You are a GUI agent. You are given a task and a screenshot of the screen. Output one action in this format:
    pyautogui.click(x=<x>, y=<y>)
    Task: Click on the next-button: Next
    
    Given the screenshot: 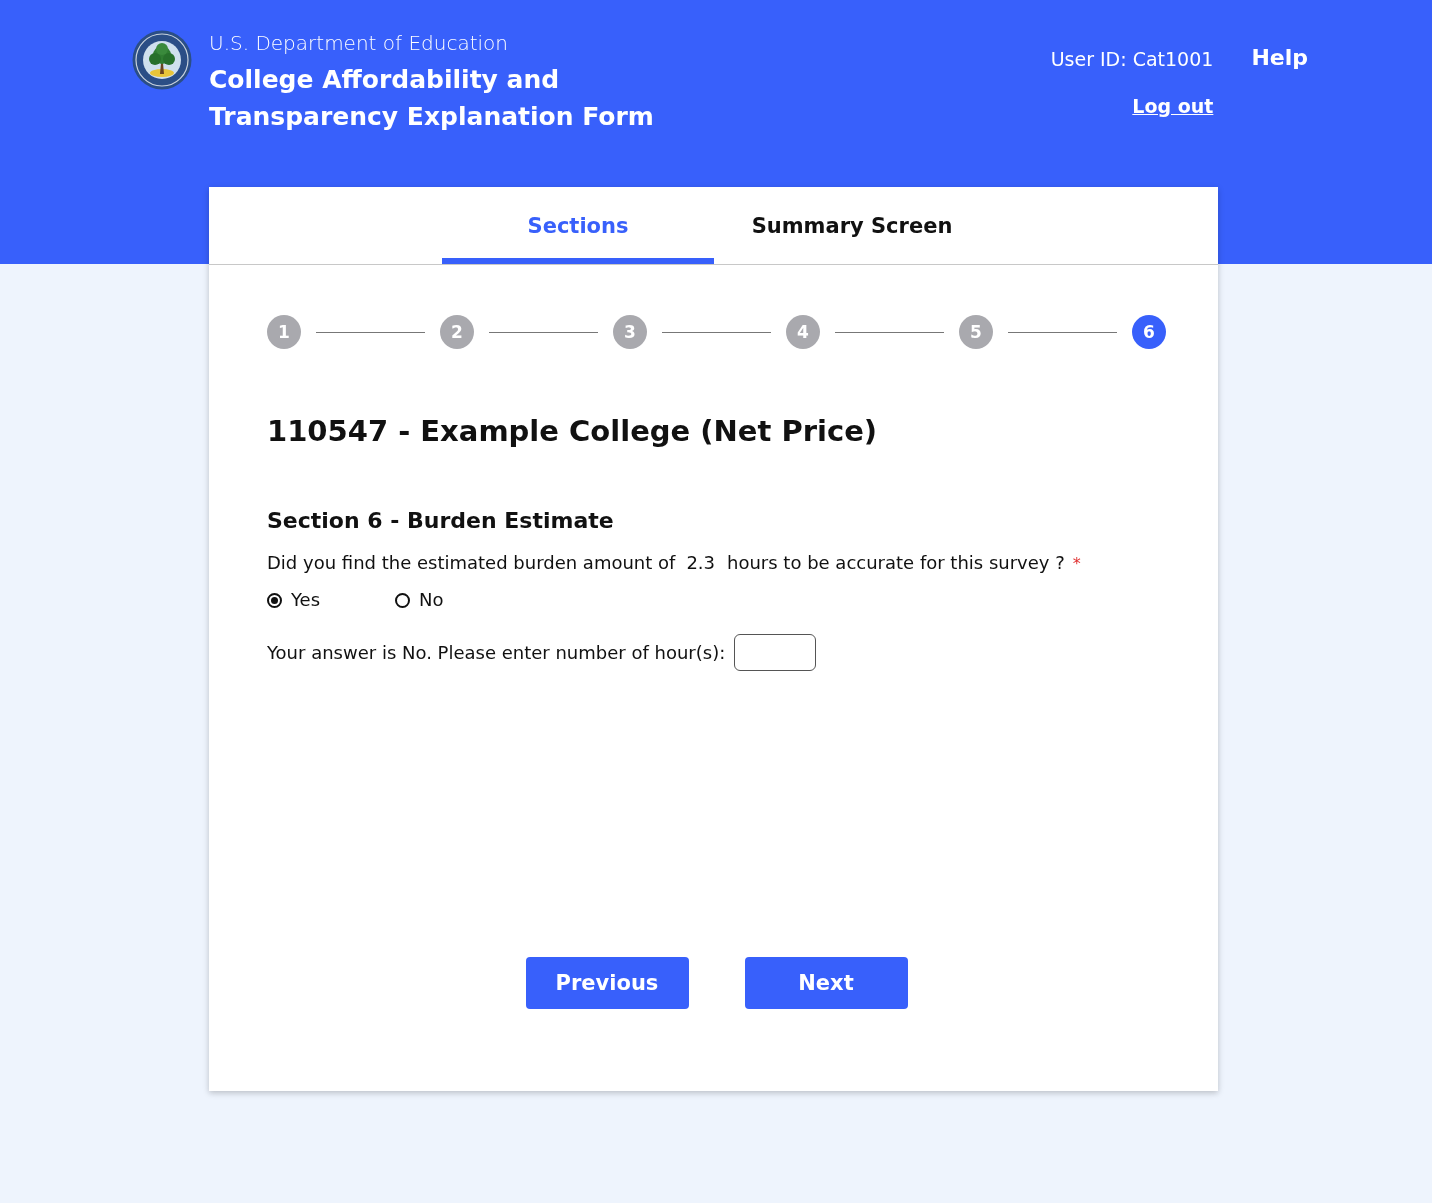 What is the action you would take?
    pyautogui.click(x=826, y=983)
    